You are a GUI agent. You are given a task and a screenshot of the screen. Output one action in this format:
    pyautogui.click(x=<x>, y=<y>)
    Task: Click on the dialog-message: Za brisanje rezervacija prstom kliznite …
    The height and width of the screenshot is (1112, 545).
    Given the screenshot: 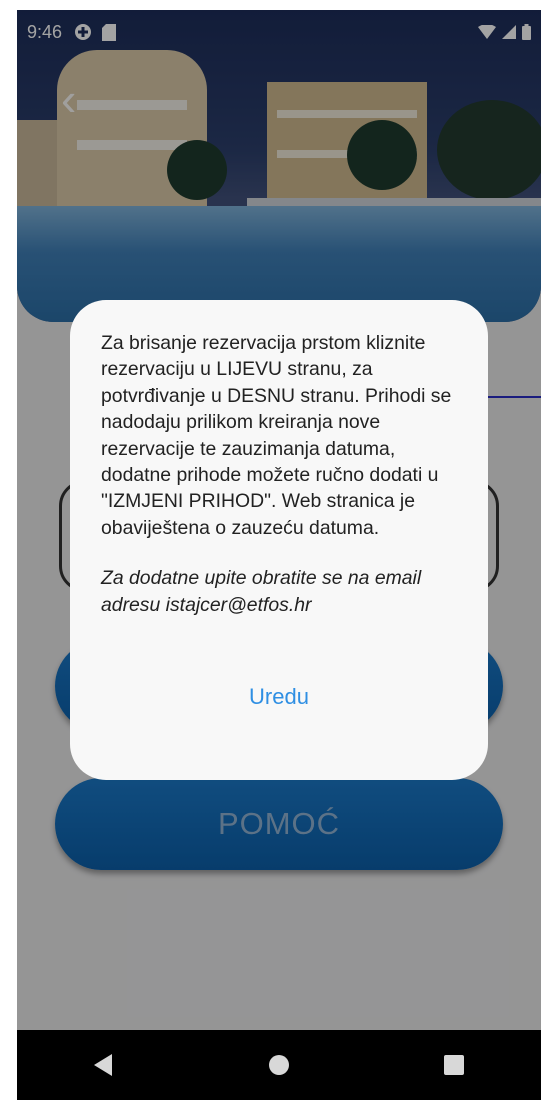 What is the action you would take?
    pyautogui.click(x=276, y=435)
    